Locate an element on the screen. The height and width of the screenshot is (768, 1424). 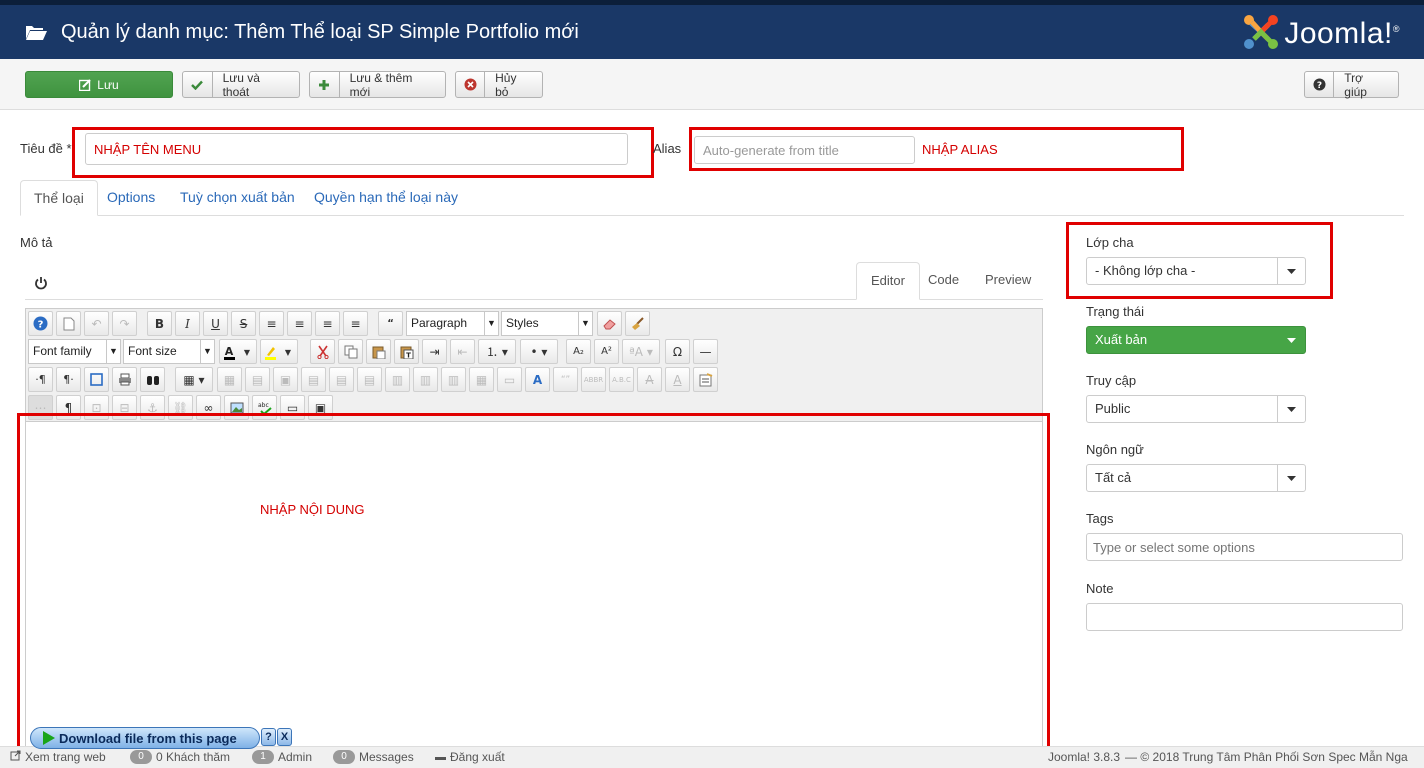
underline-icon: U is located at coordinates (215, 323).